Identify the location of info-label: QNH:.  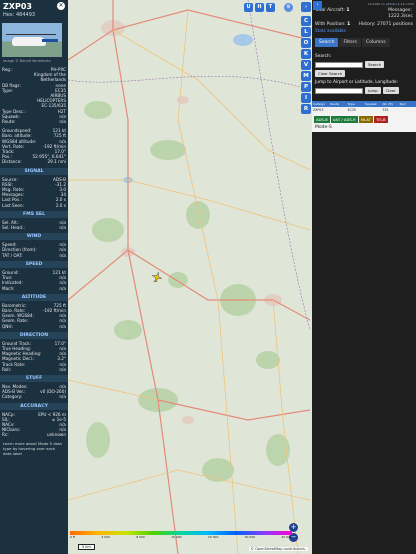
(7, 326).